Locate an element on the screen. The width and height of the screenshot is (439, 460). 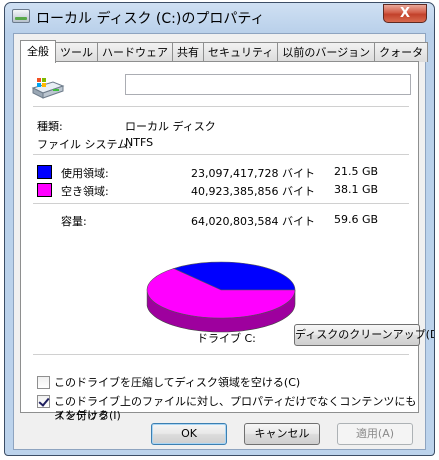
window-title: ローカル ディスク (C:)のプロパティ is located at coordinates (150, 19).